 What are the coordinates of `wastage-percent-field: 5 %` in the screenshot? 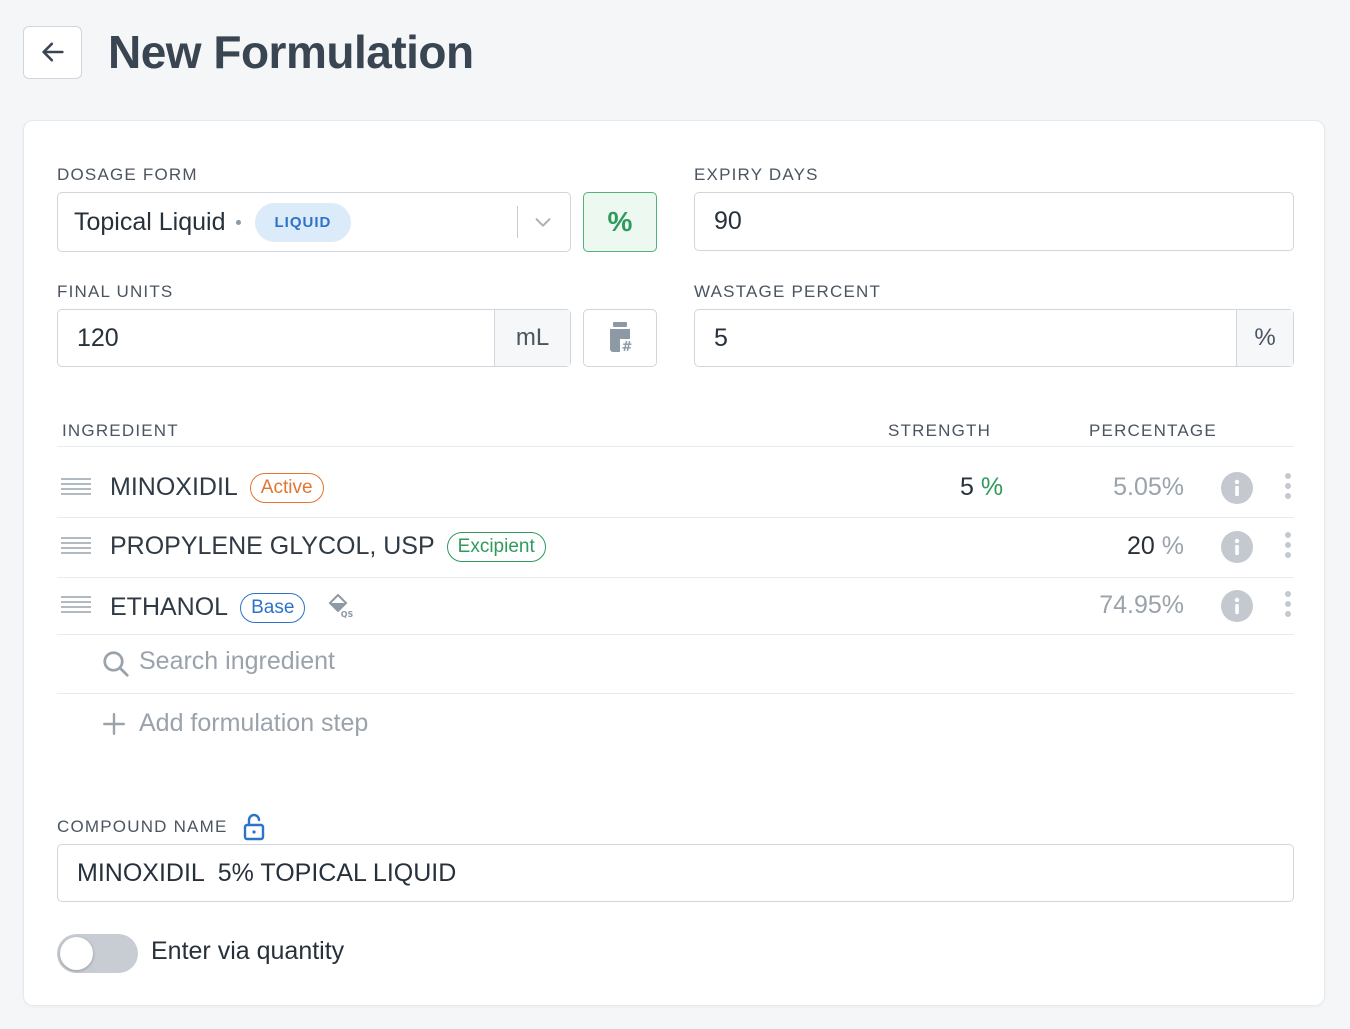 It's located at (994, 338).